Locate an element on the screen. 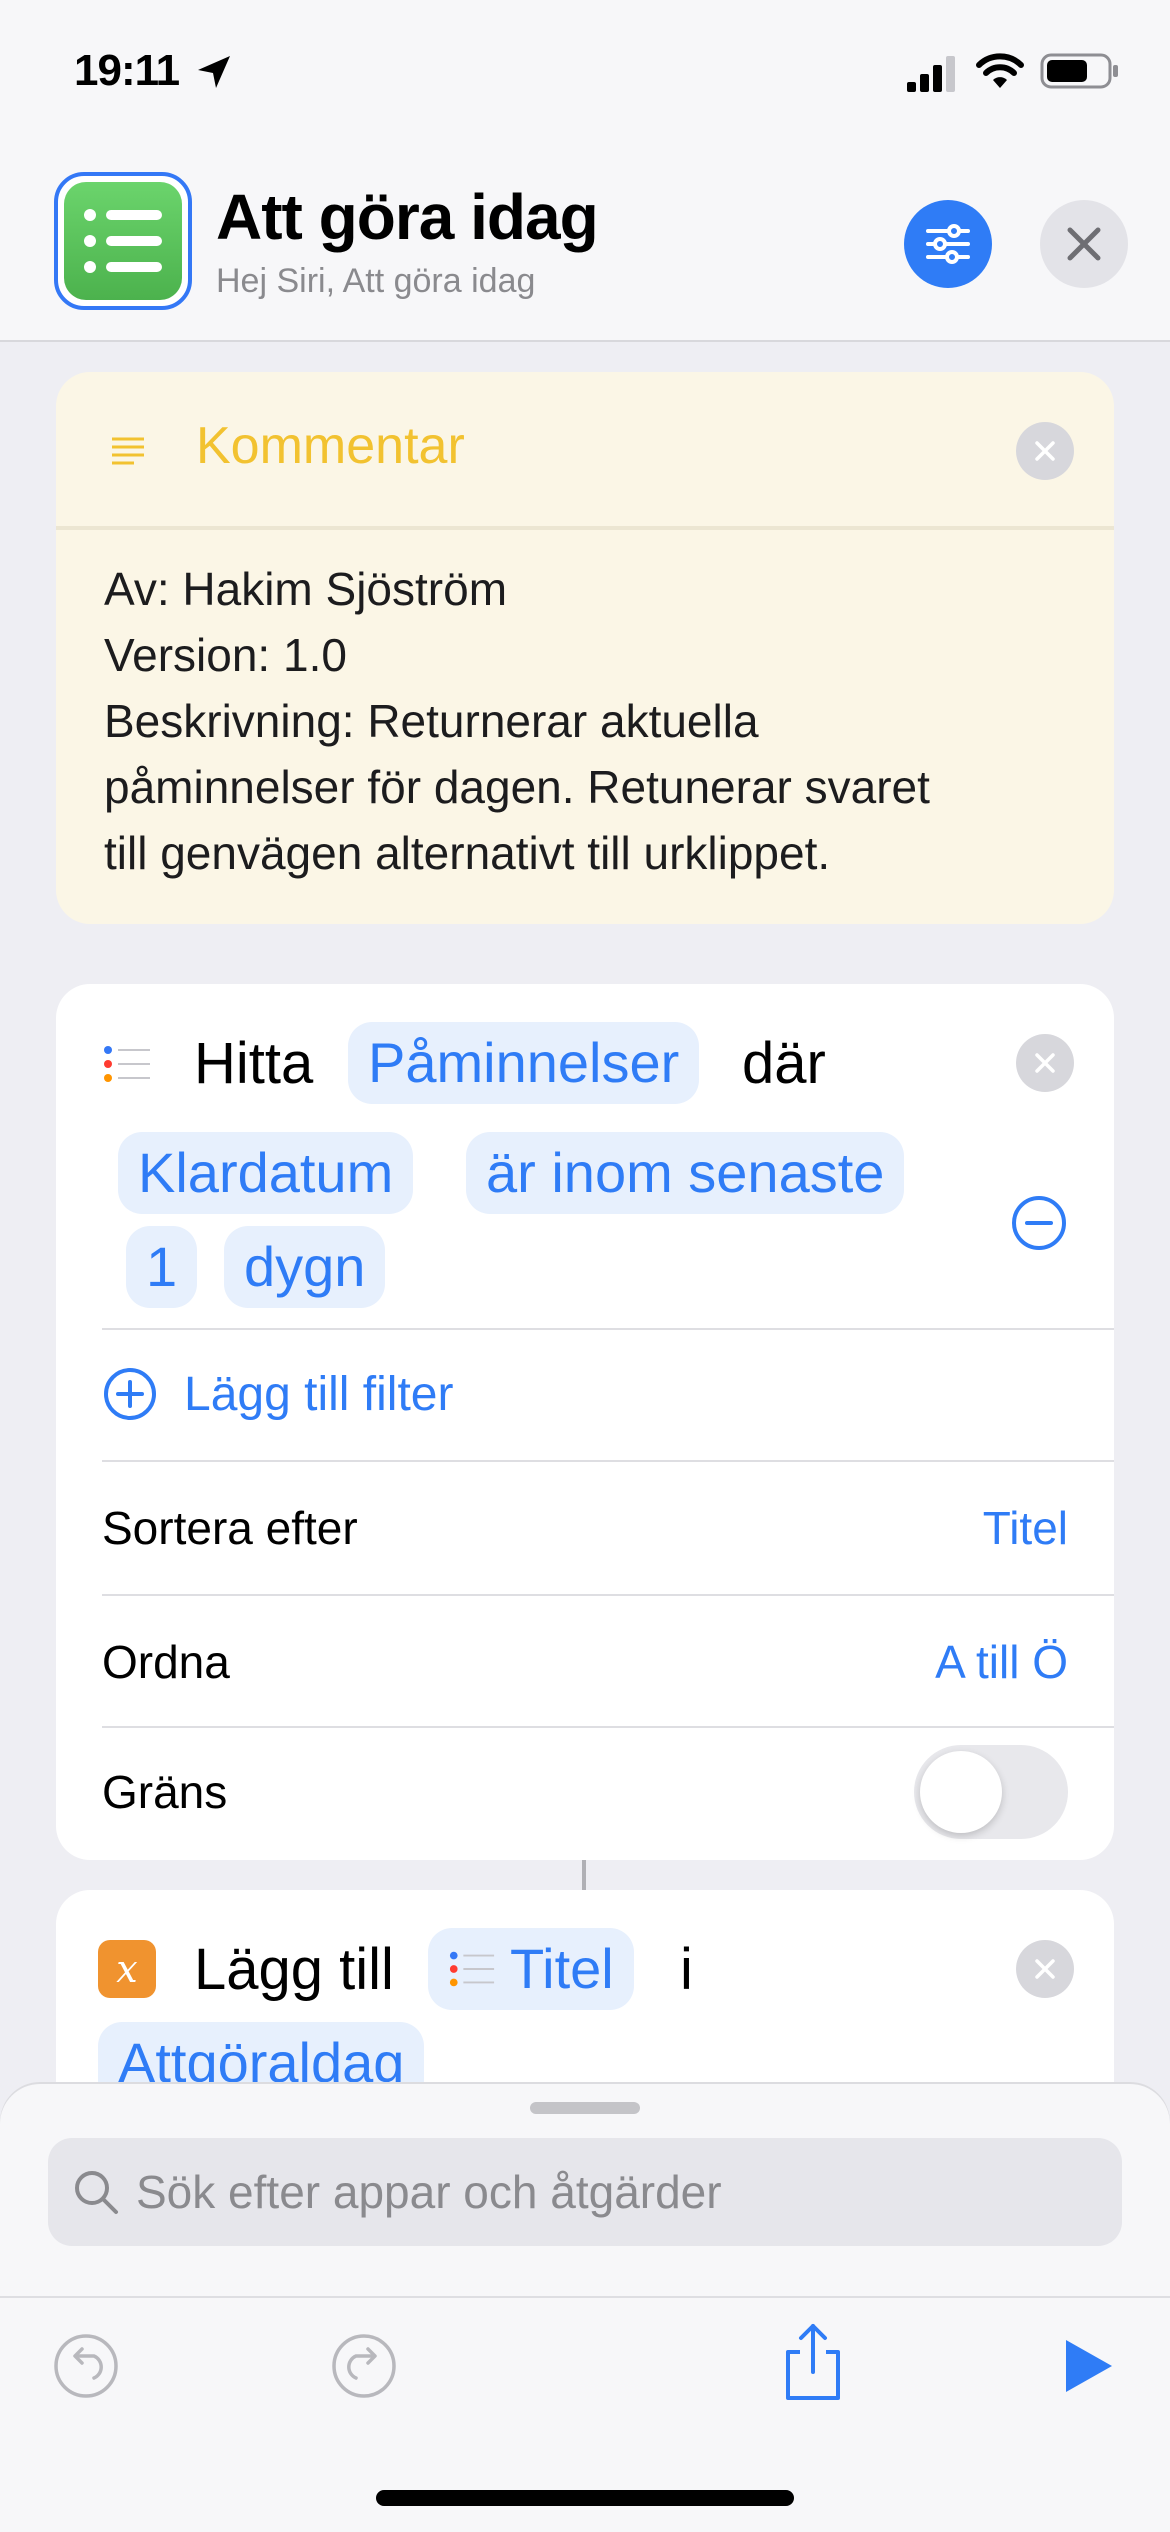 The image size is (1170, 2532). filter-operator-chip: är inom senaste is located at coordinates (685, 1173).